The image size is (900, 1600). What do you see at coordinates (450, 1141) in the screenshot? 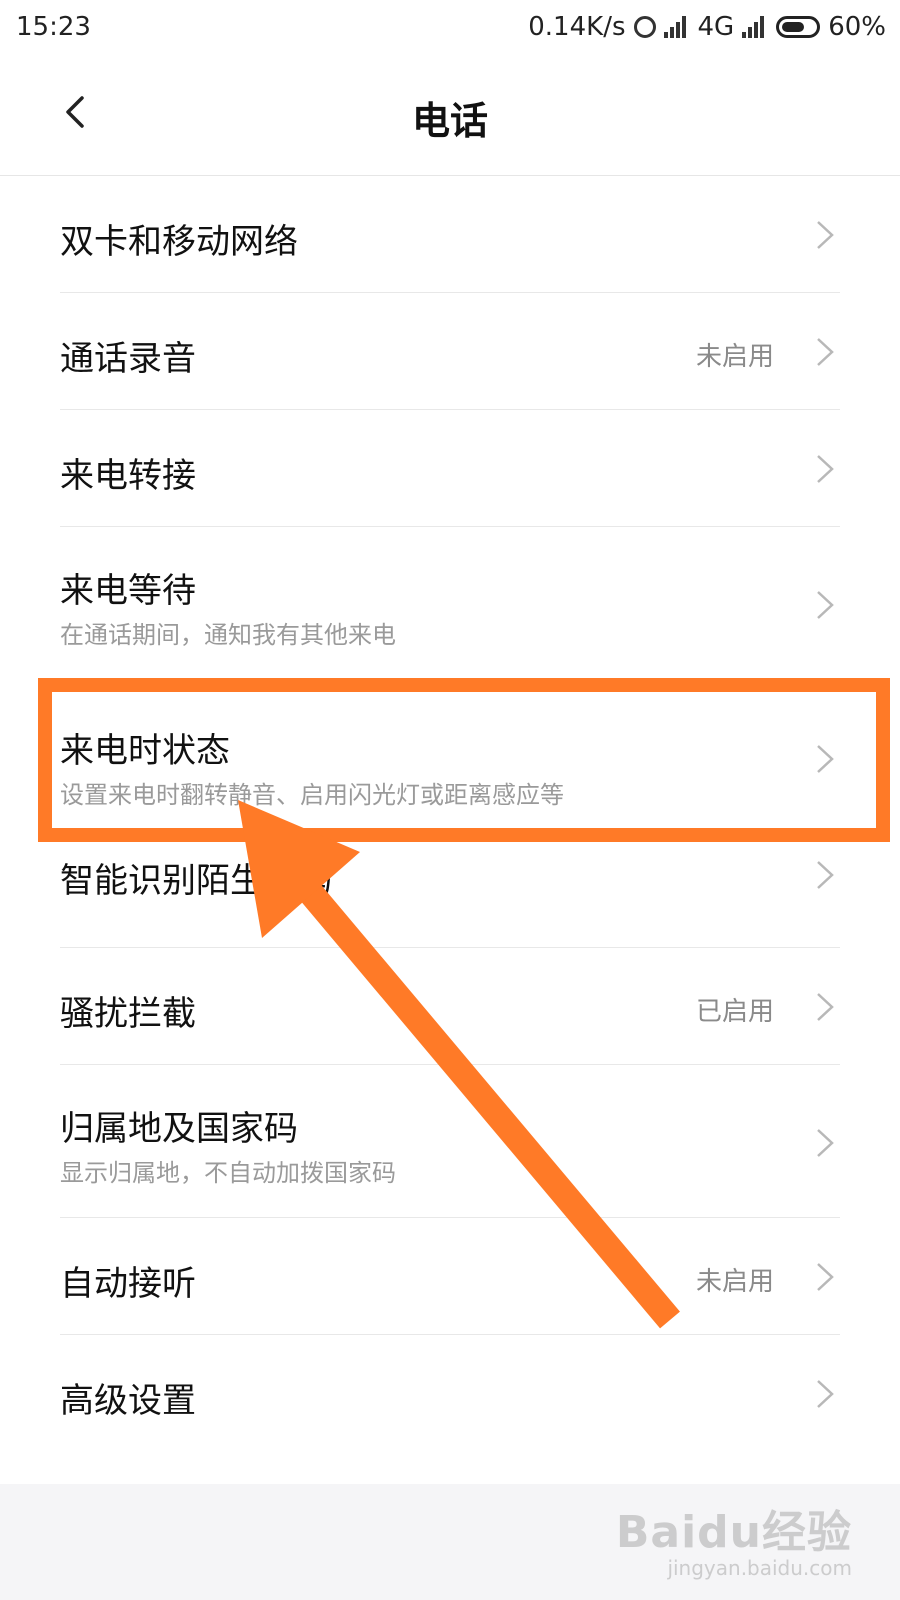
I see `list-item-region-country-code: 归属地及国家码 显示归属地，不自动加拨国家码` at bounding box center [450, 1141].